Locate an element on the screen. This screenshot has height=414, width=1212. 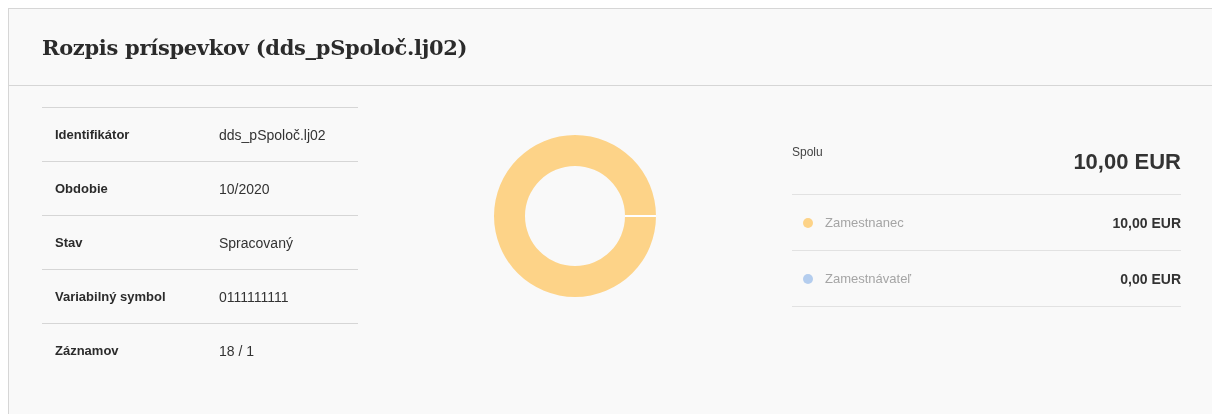
detail-label: Variabilný symbol is located at coordinates (111, 296).